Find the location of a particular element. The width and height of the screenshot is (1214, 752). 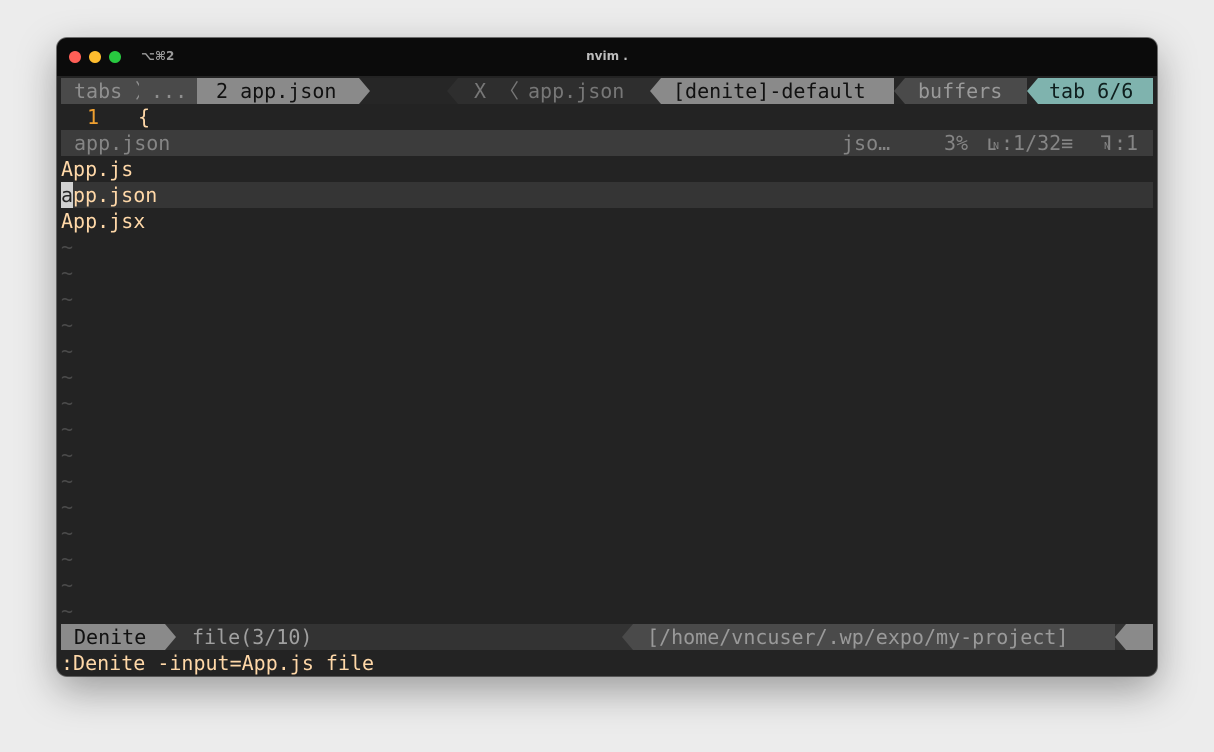

line-number: 1 is located at coordinates (93, 117).